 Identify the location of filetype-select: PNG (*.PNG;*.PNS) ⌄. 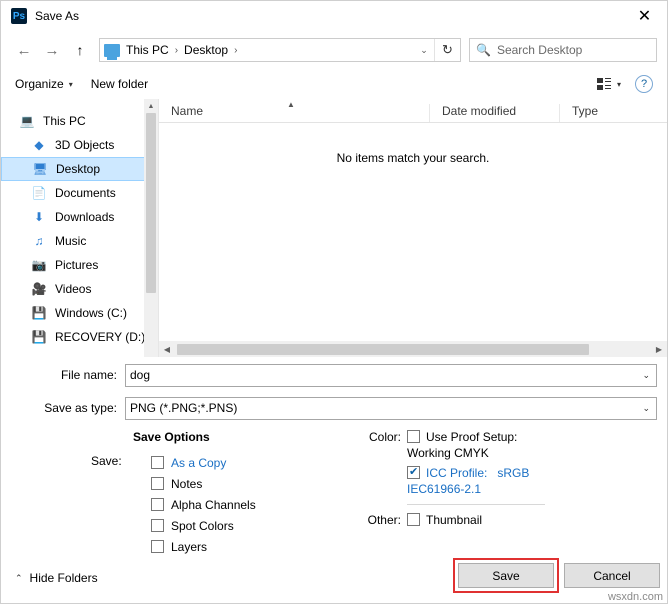
(391, 408).